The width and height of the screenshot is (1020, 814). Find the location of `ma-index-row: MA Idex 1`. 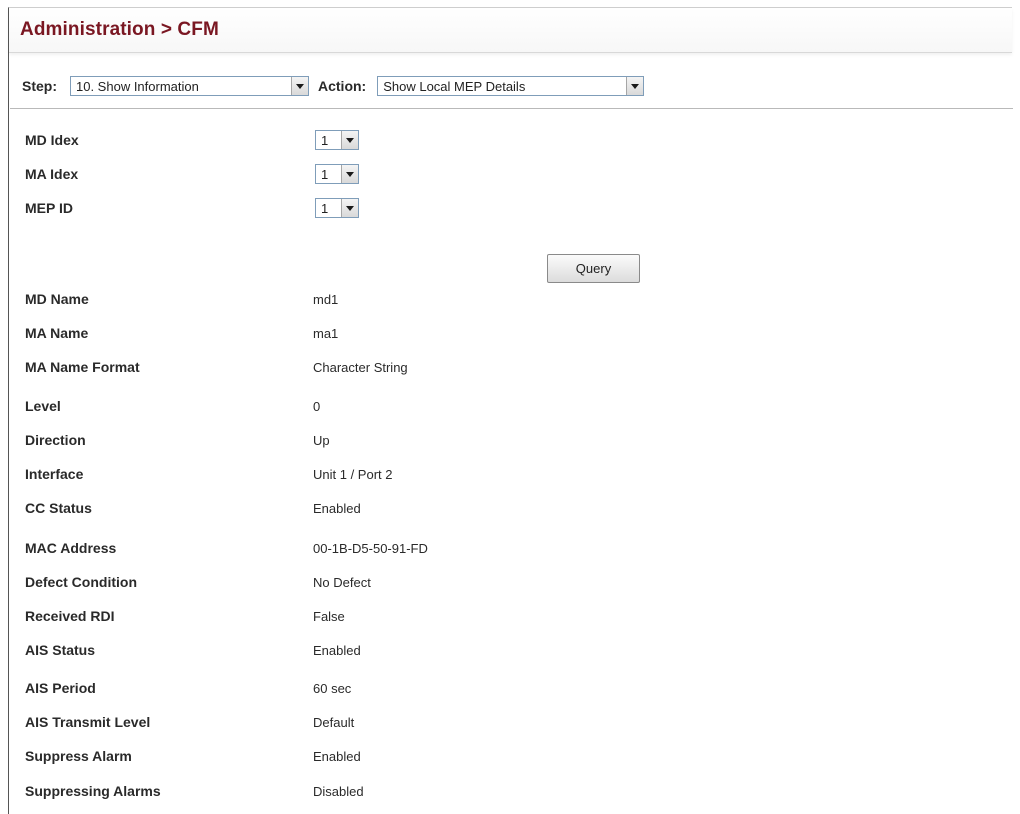

ma-index-row: MA Idex 1 is located at coordinates (192, 174).